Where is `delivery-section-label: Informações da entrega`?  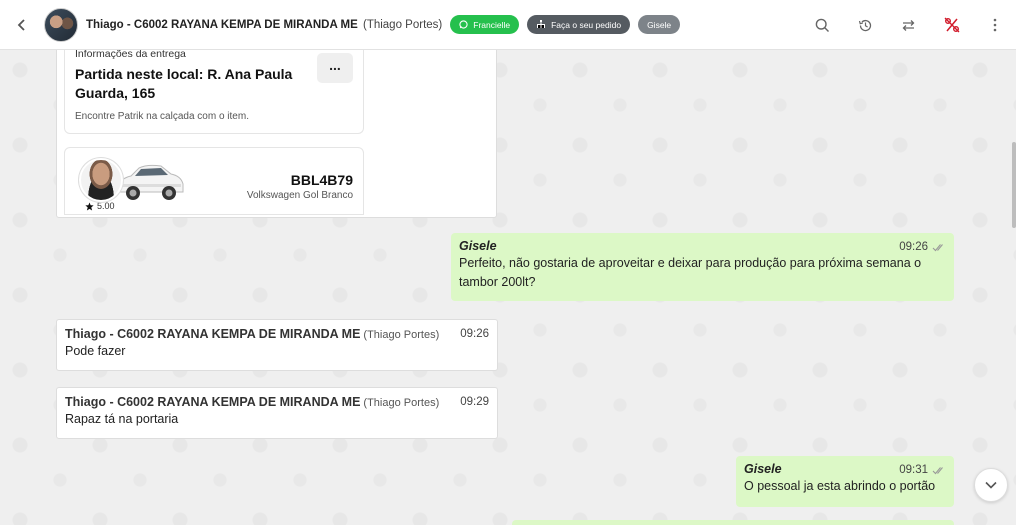
delivery-section-label: Informações da entrega is located at coordinates (130, 55).